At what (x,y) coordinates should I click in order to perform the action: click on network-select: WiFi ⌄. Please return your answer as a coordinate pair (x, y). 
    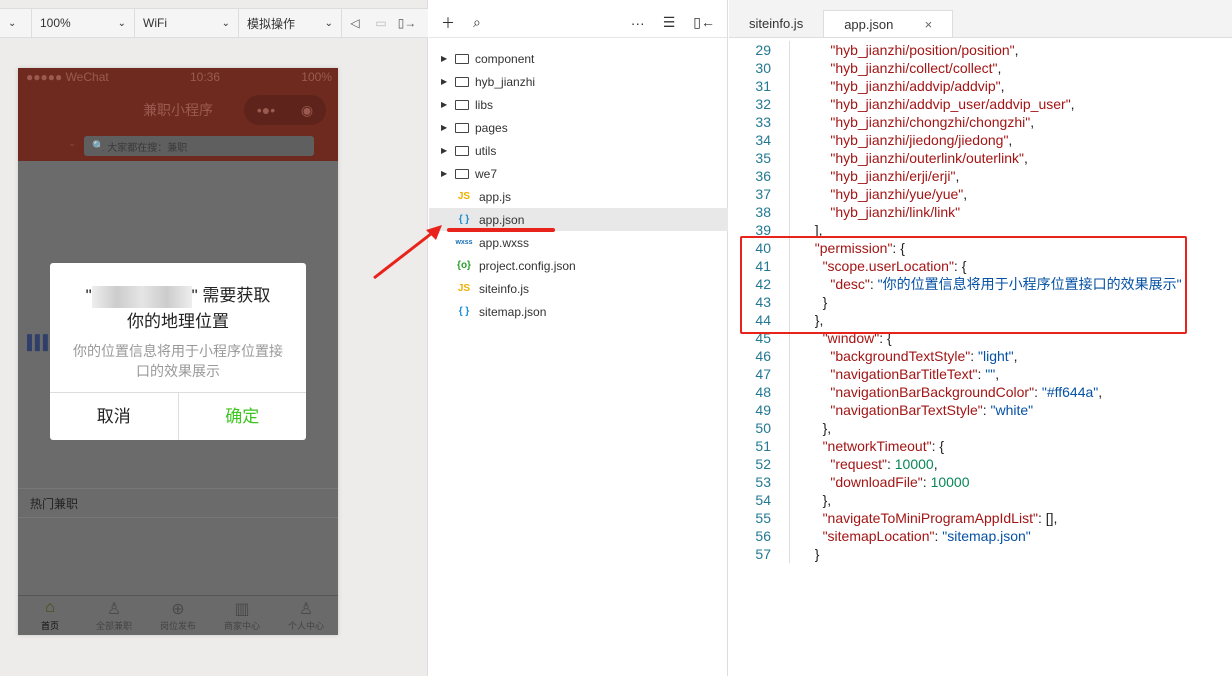
    Looking at the image, I should click on (187, 23).